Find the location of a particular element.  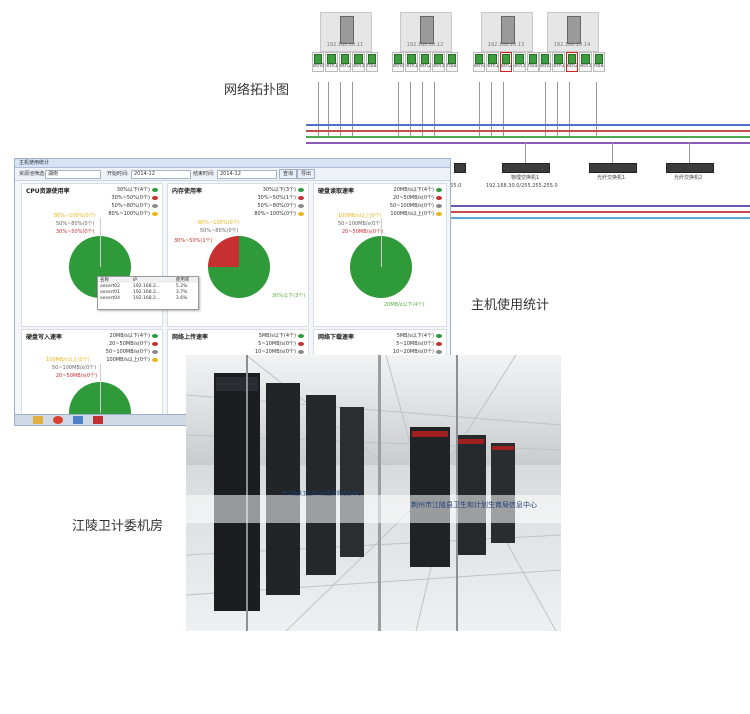

server-node: 192.168.20.14 eth0 eth1 eth2 eth3 hba is located at coordinates (572, 47).